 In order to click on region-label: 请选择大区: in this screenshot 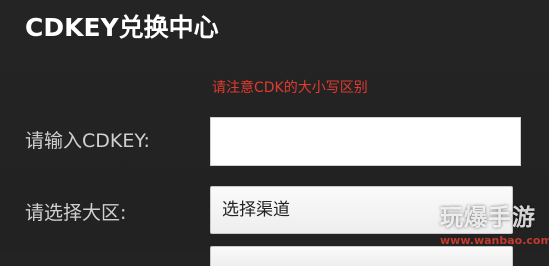, I will do `click(76, 213)`.